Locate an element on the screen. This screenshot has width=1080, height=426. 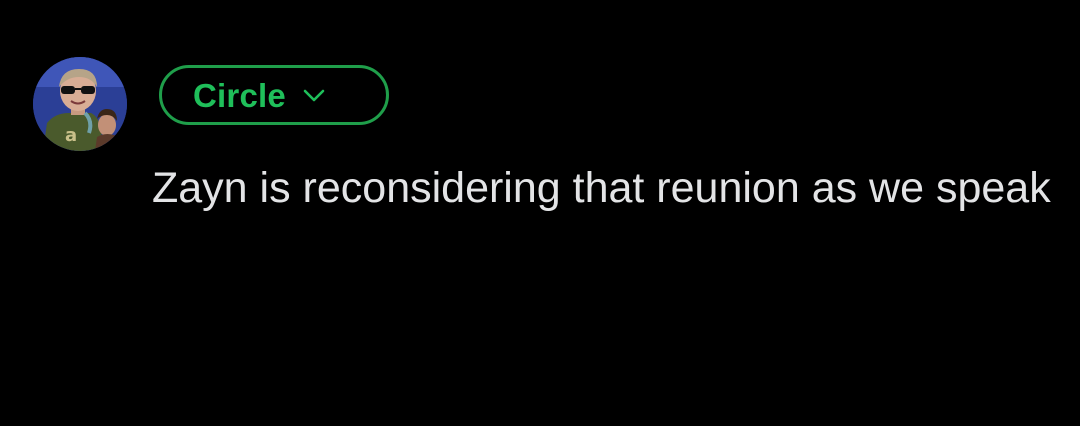
audience-selector-button: Circle is located at coordinates (274, 95).